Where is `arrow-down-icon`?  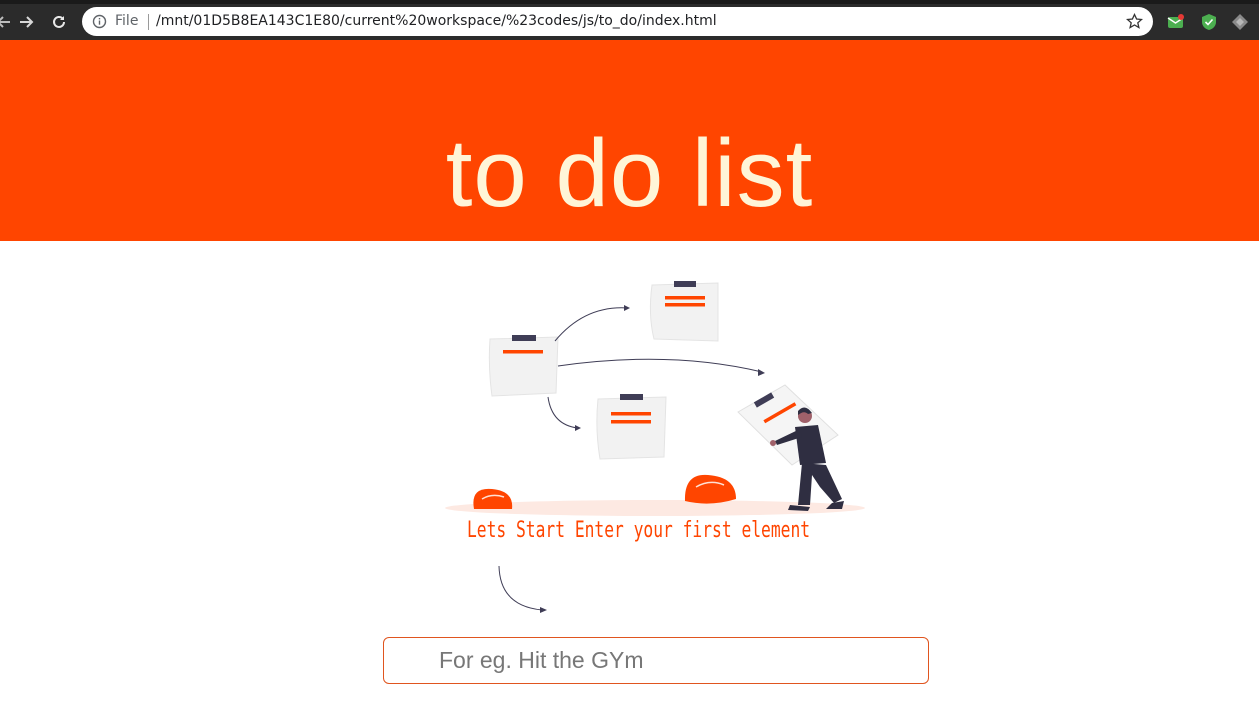 arrow-down-icon is located at coordinates (522, 589).